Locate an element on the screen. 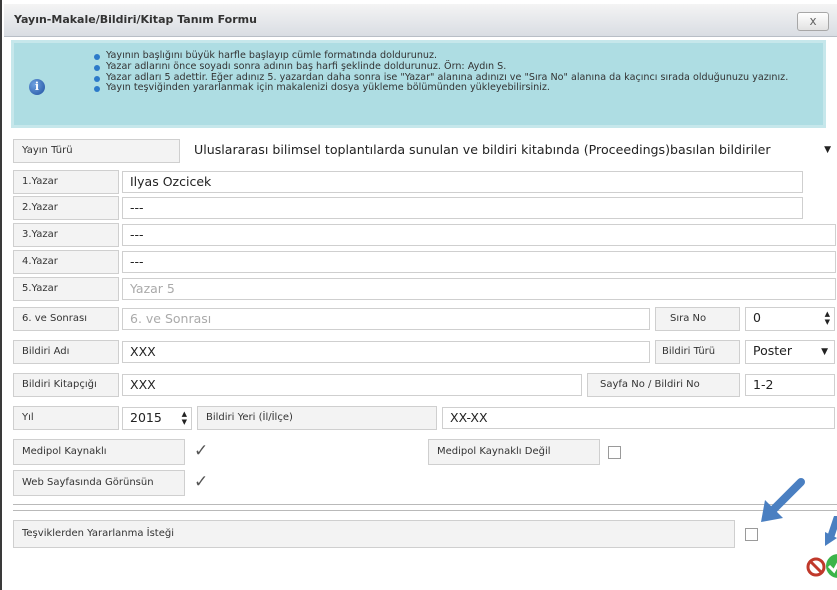 This screenshot has width=837, height=590. yazar6-input: 6. ve Sonrası is located at coordinates (386, 319).